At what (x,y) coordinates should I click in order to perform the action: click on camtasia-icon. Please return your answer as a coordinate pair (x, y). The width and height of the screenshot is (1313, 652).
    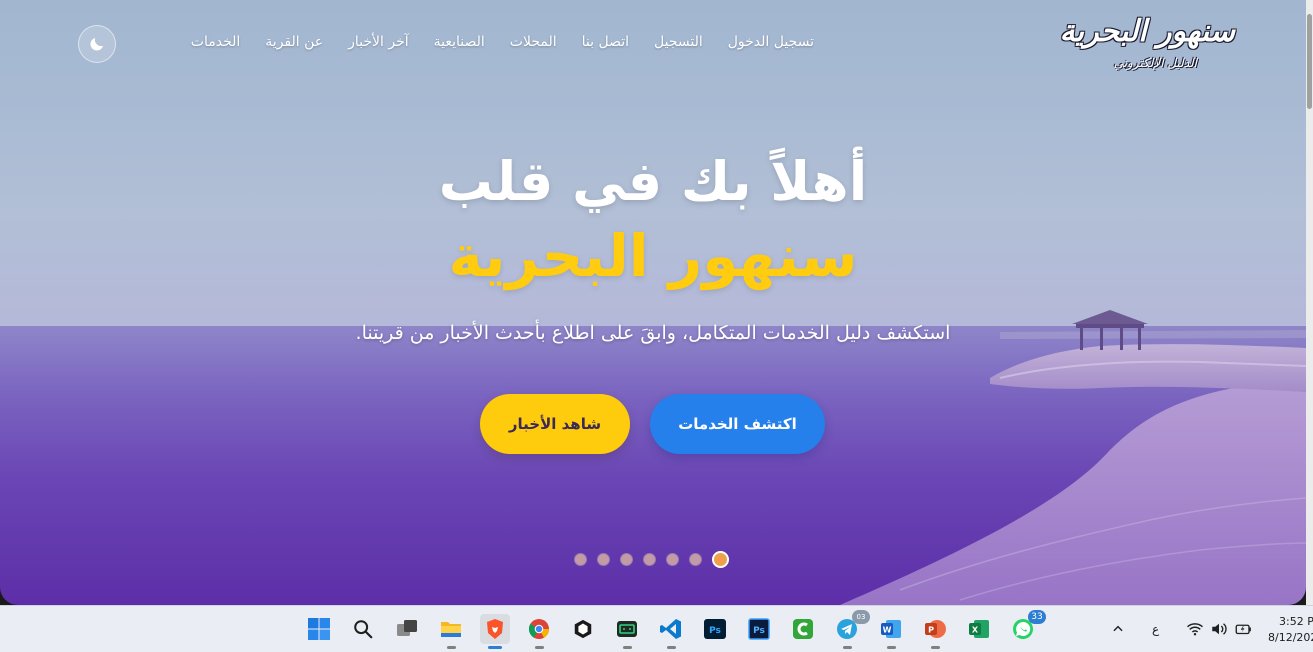
    Looking at the image, I should click on (803, 629).